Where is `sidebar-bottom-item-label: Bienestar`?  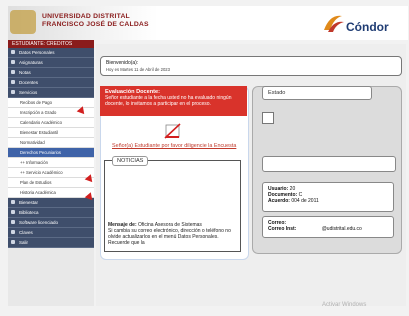
sidebar-bottom-item-label: Bienestar is located at coordinates (29, 202).